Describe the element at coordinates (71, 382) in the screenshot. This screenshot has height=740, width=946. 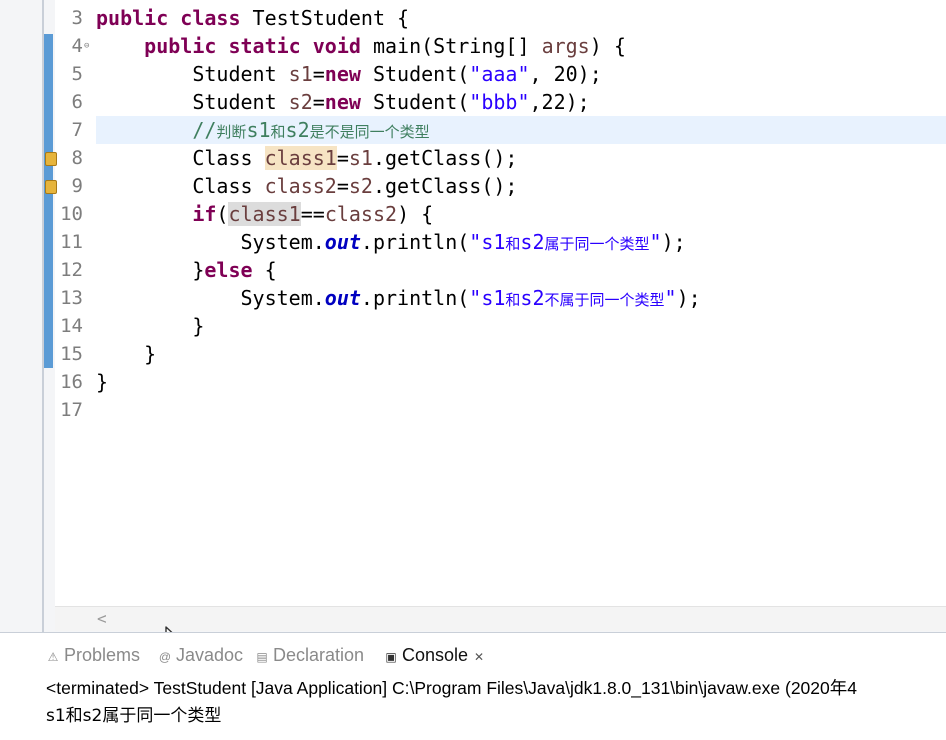
I see `line-number: 16` at that location.